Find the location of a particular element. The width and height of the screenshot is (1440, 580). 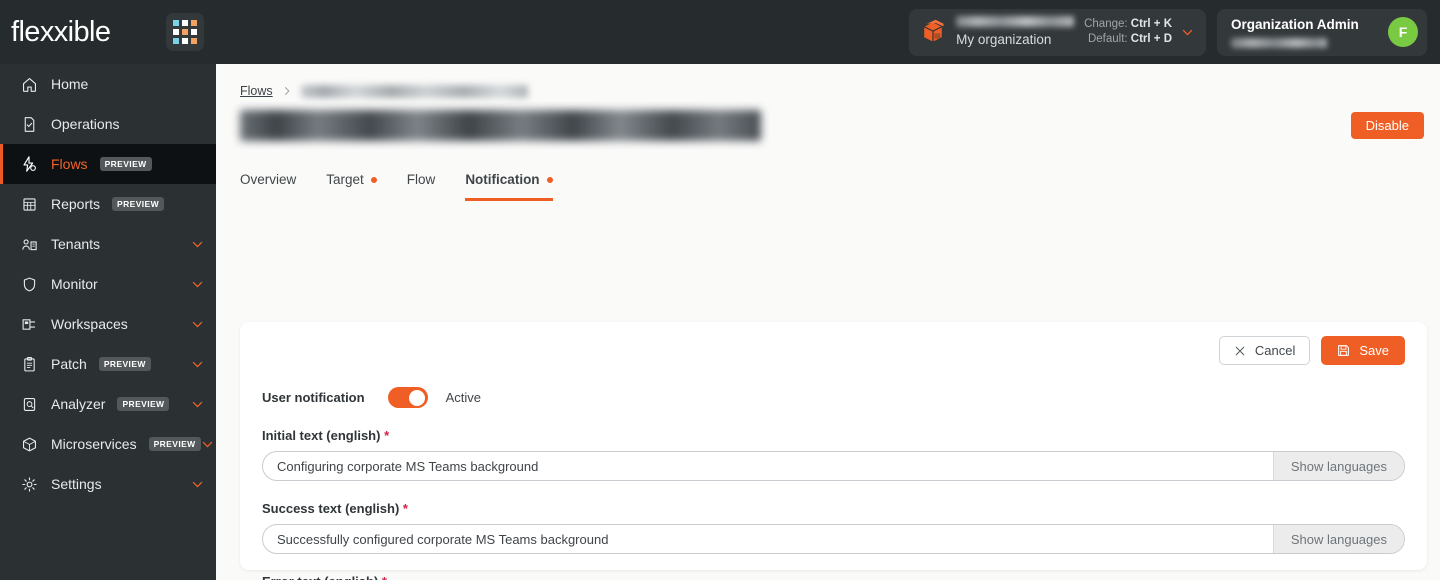

user-account-menu: Organization Admin F is located at coordinates (1322, 32).